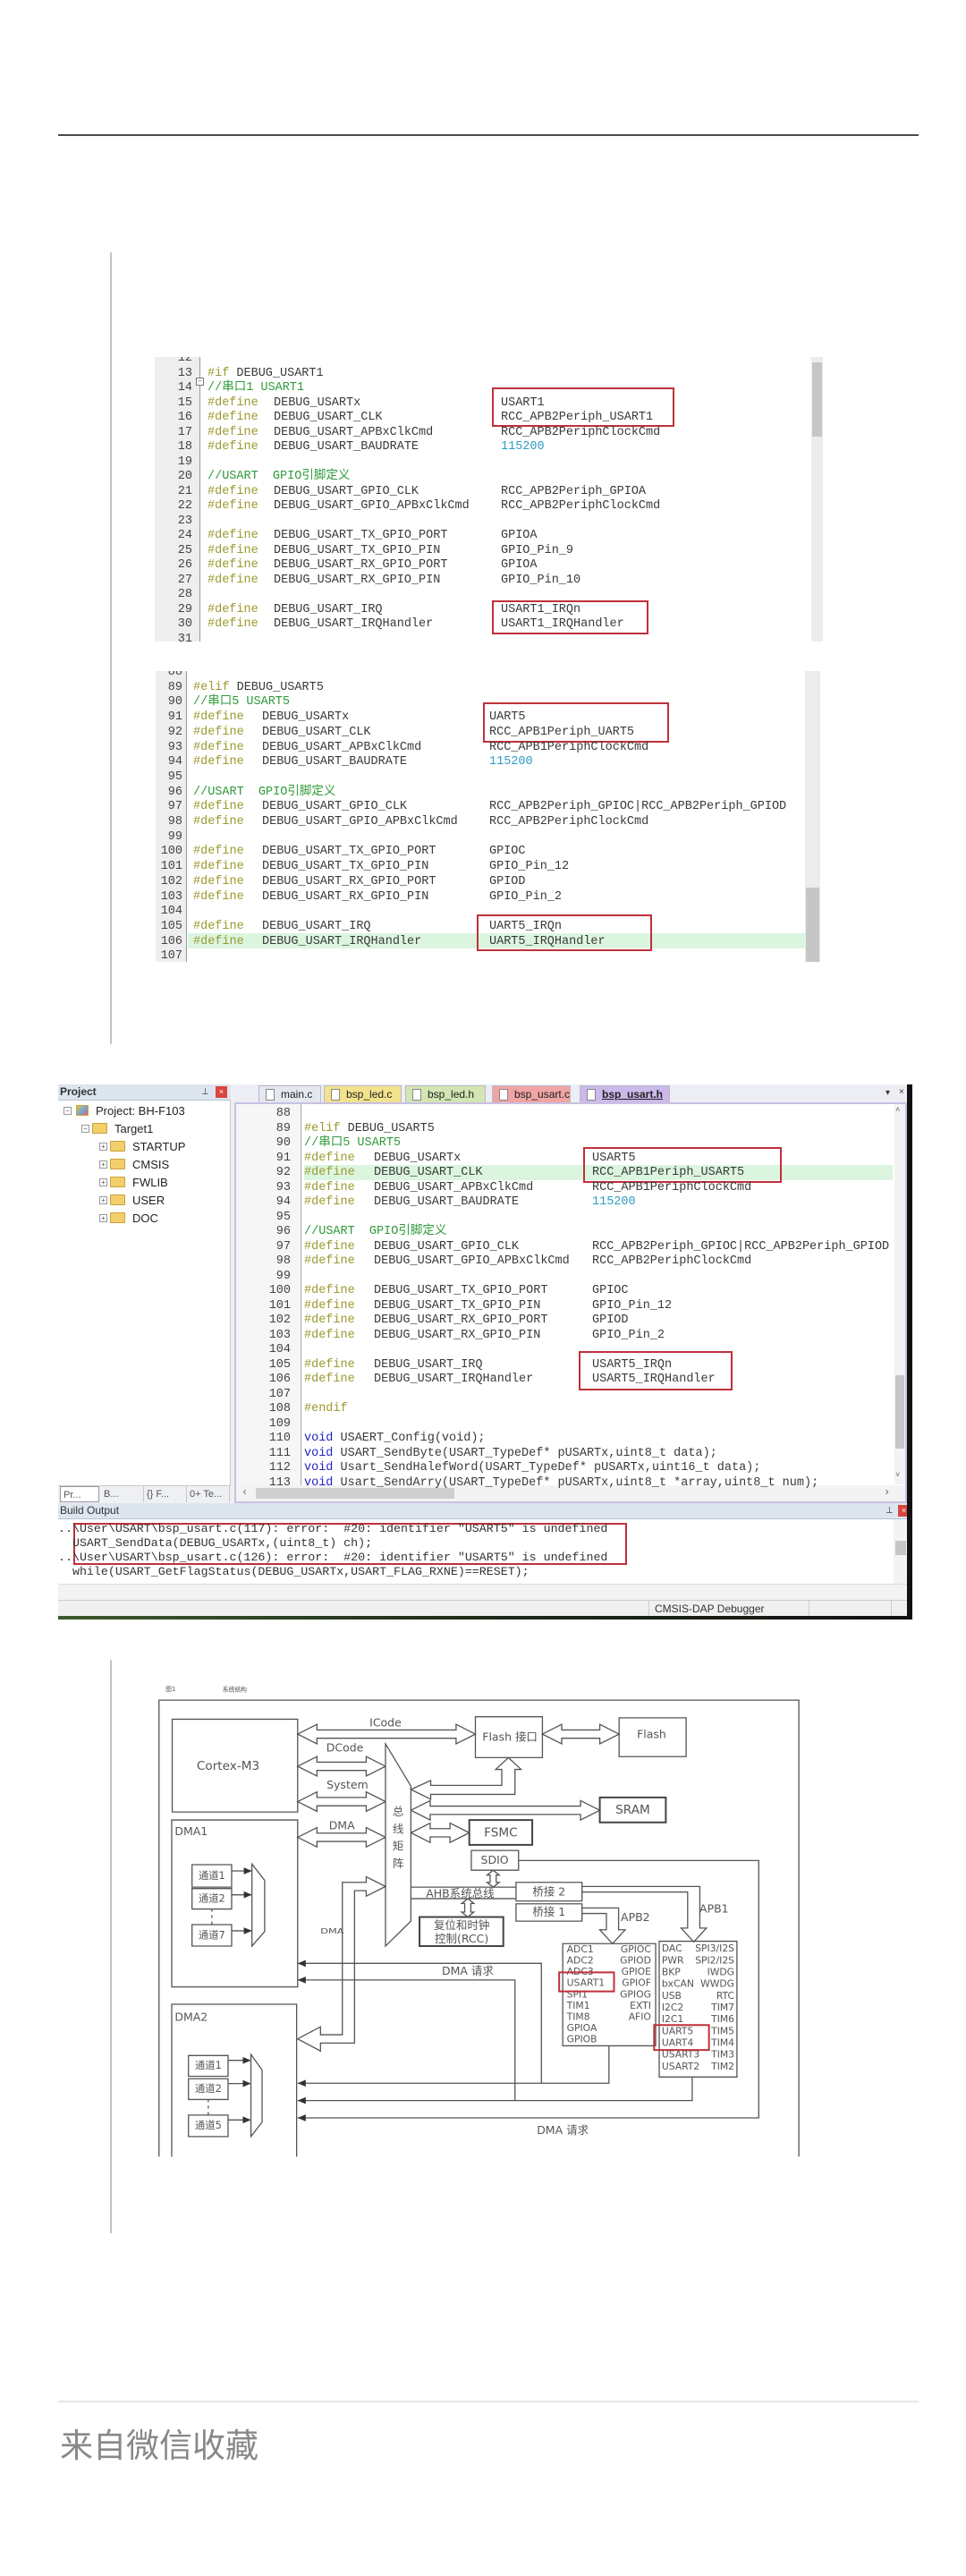  What do you see at coordinates (526, 926) in the screenshot?
I see `macro-value: UART5_IRQn` at bounding box center [526, 926].